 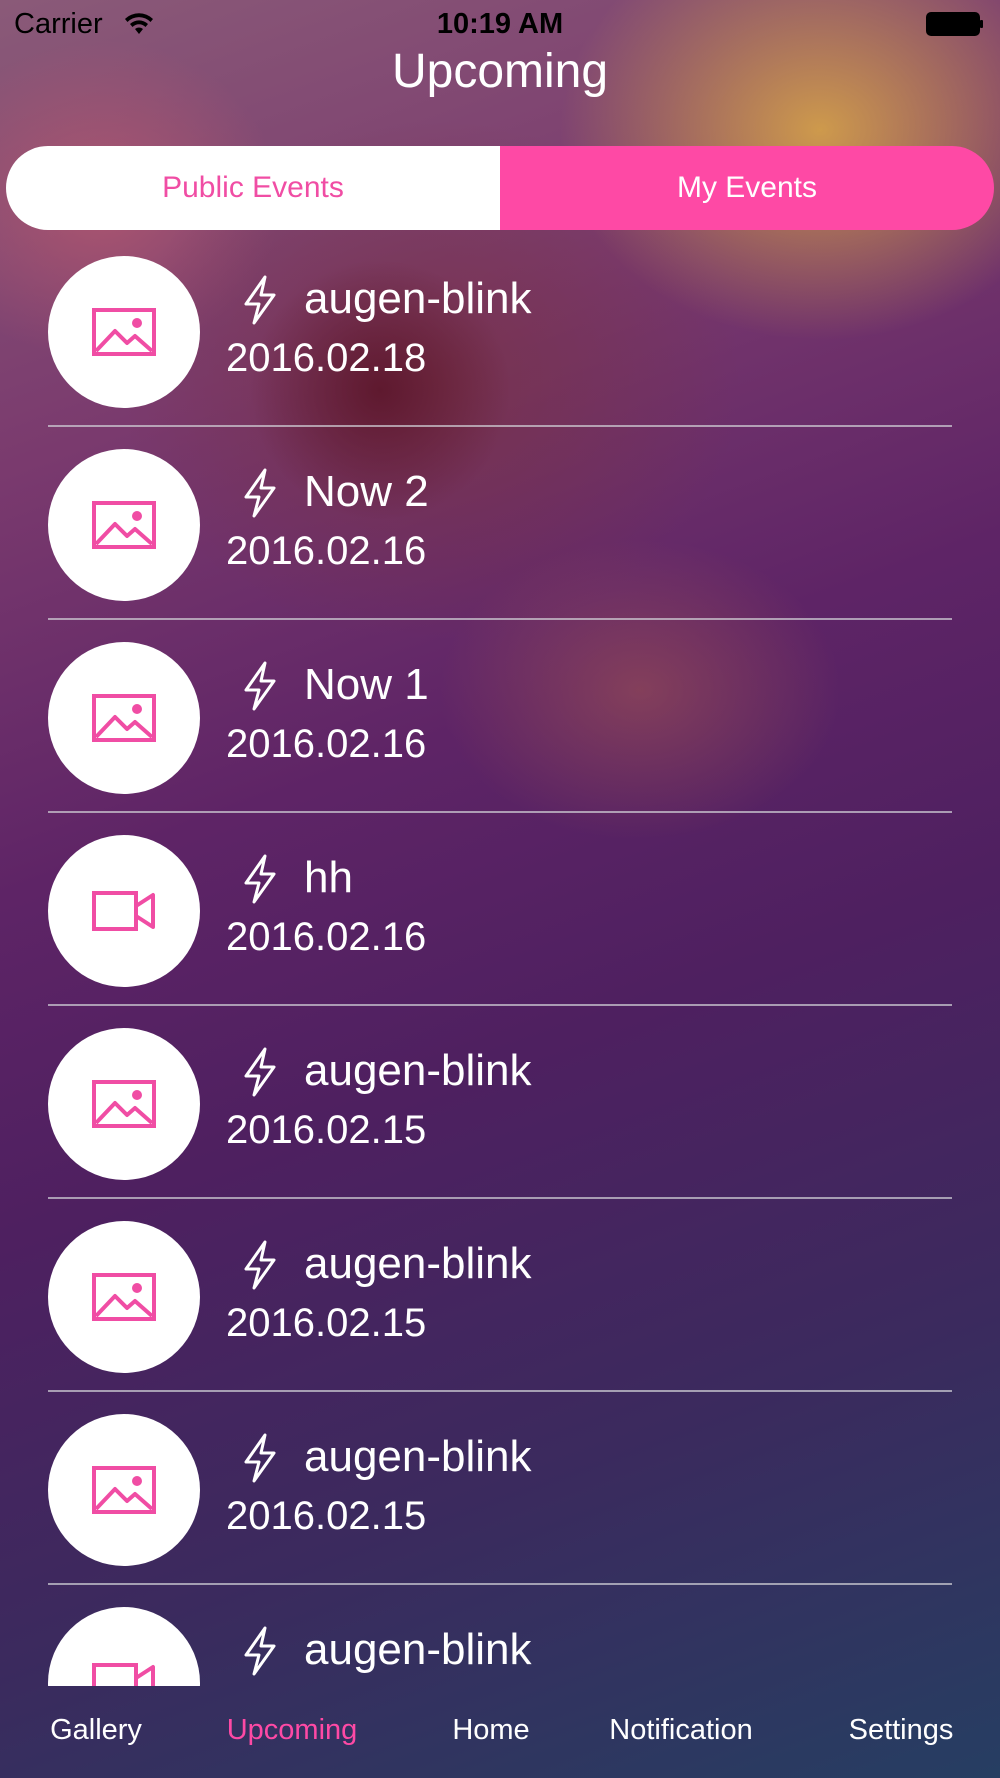 What do you see at coordinates (326, 358) in the screenshot?
I see `event-date: 2016.02.18` at bounding box center [326, 358].